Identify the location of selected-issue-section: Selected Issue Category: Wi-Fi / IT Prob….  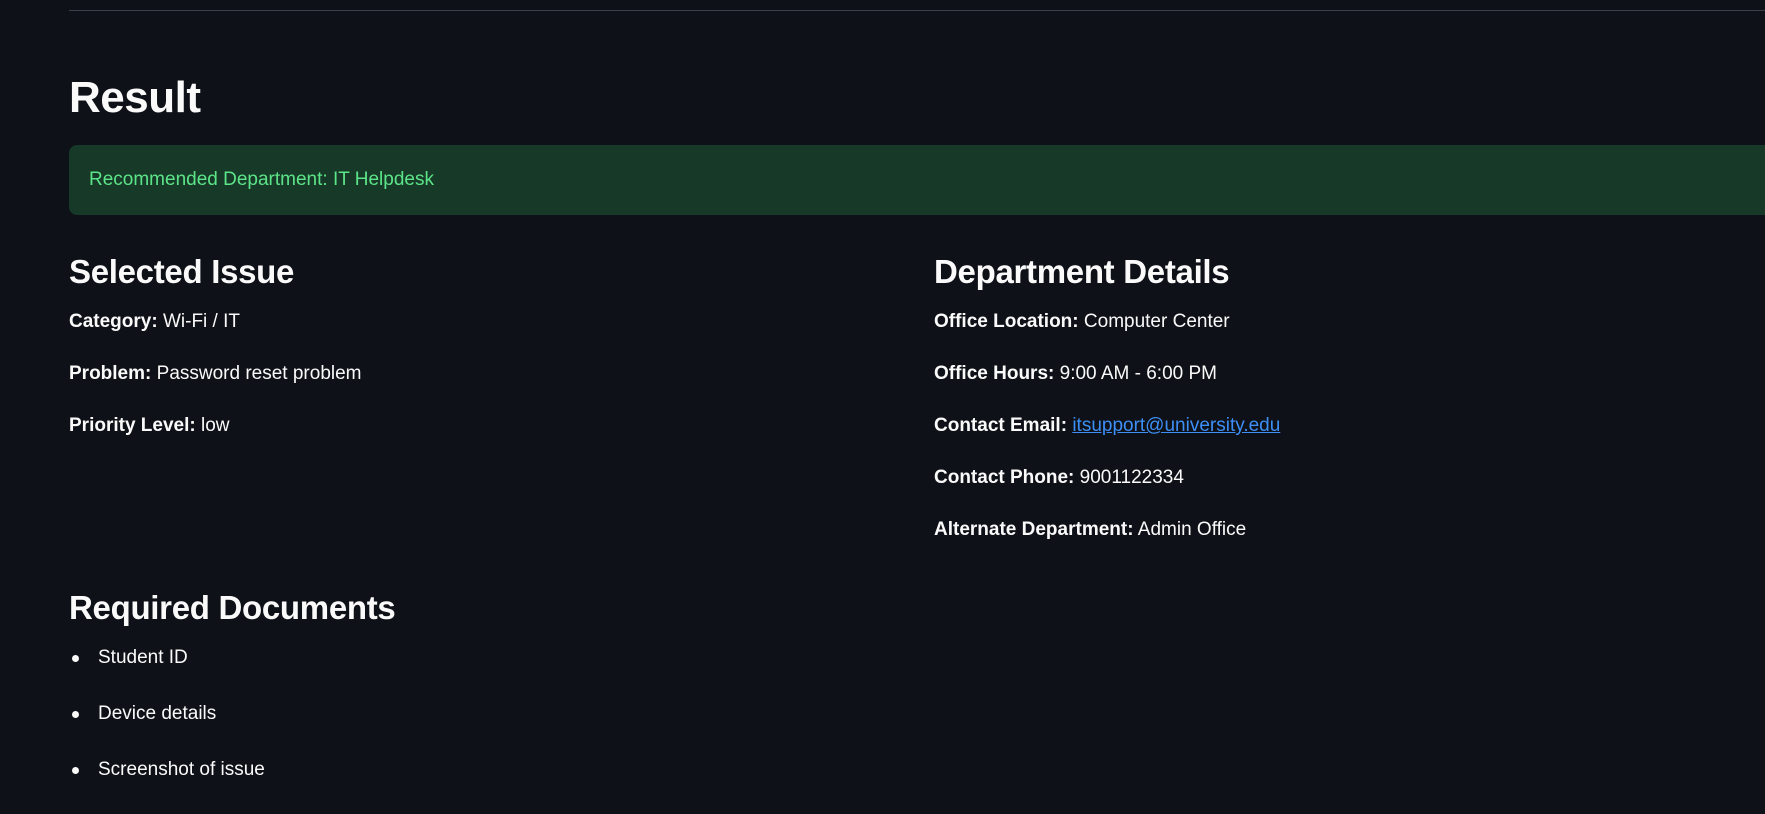
(479, 356).